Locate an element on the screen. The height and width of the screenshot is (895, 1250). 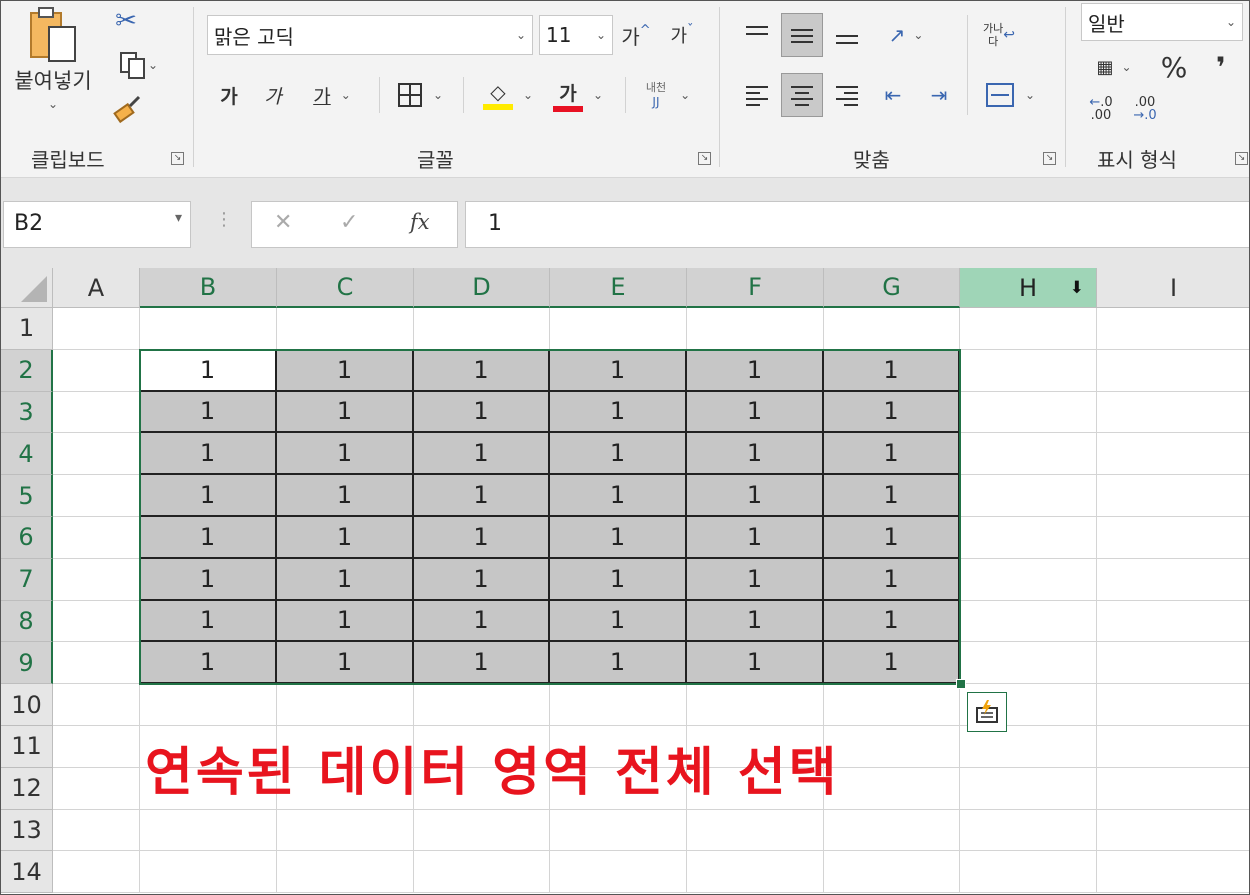
cell-h14 is located at coordinates (1028, 872).